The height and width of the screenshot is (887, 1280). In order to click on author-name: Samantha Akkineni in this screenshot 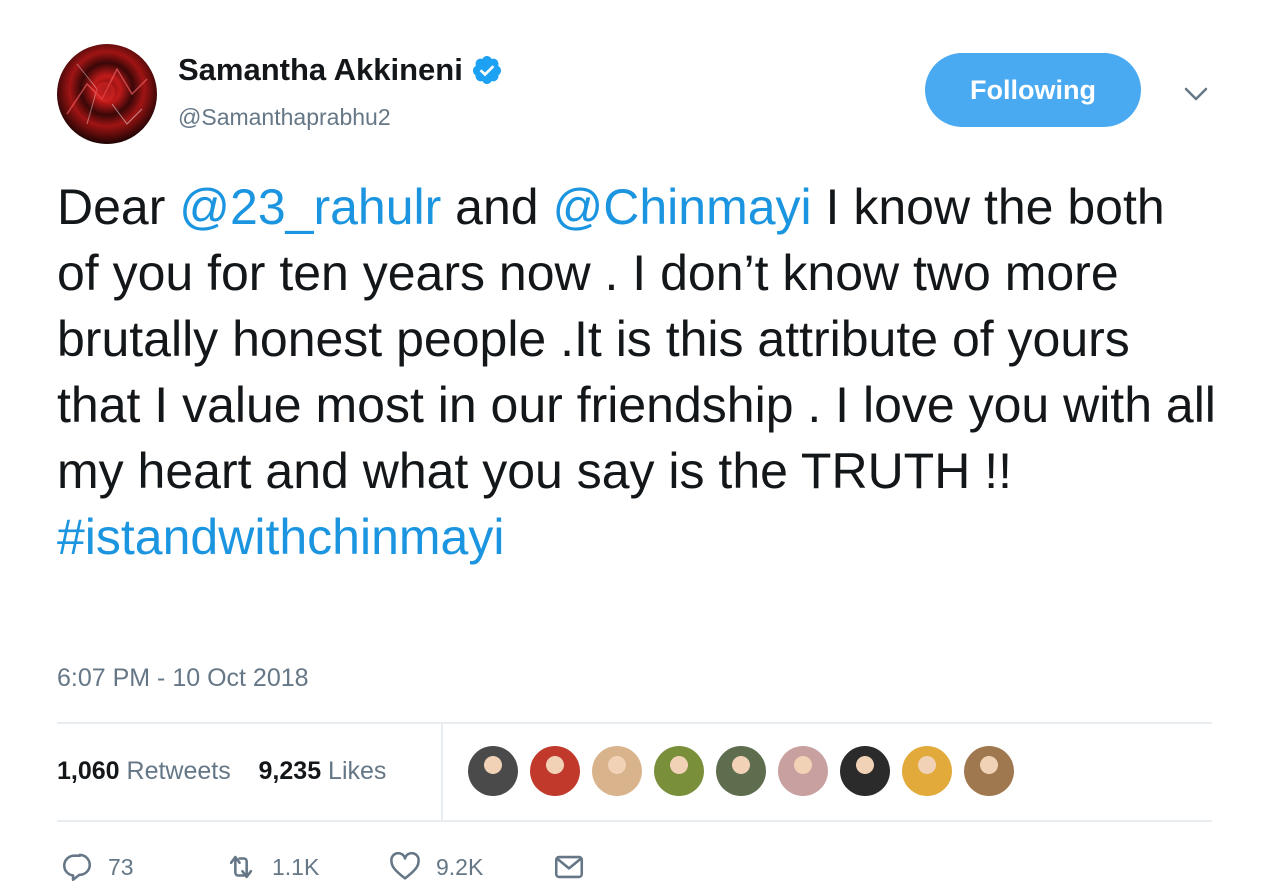, I will do `click(340, 70)`.